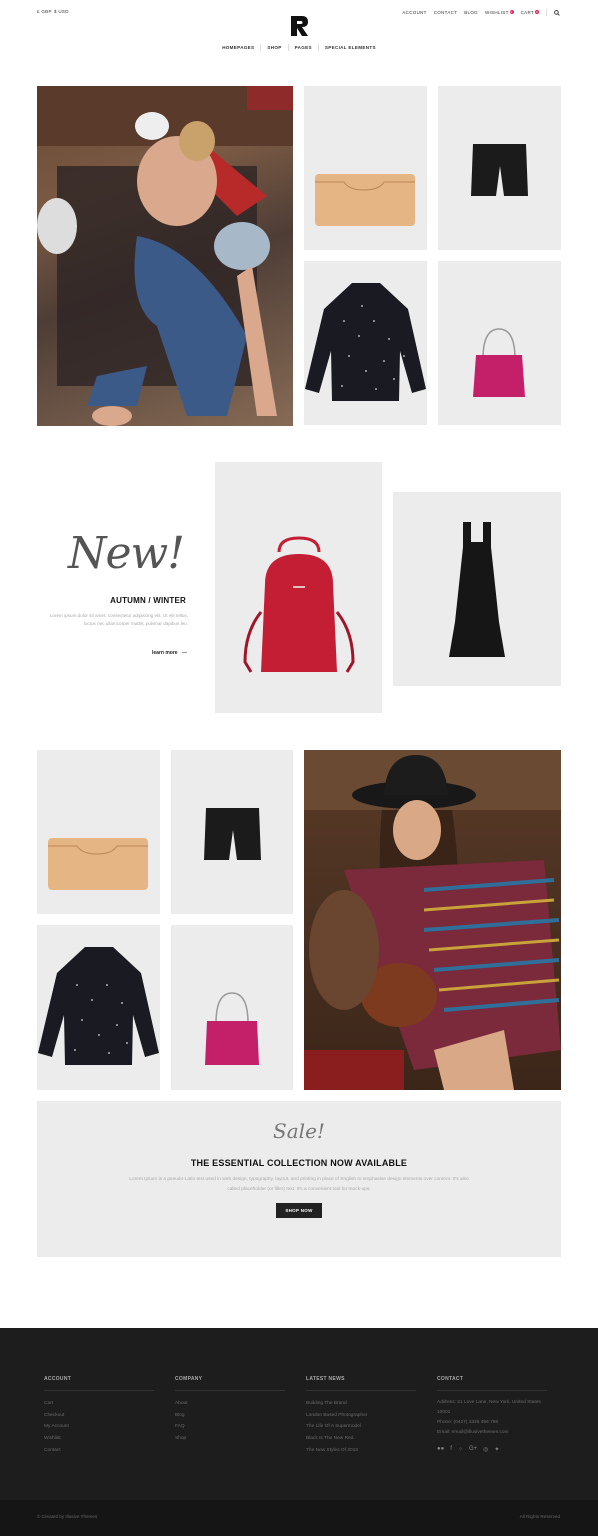 The height and width of the screenshot is (1536, 598). What do you see at coordinates (557, 12) in the screenshot?
I see `search-icon` at bounding box center [557, 12].